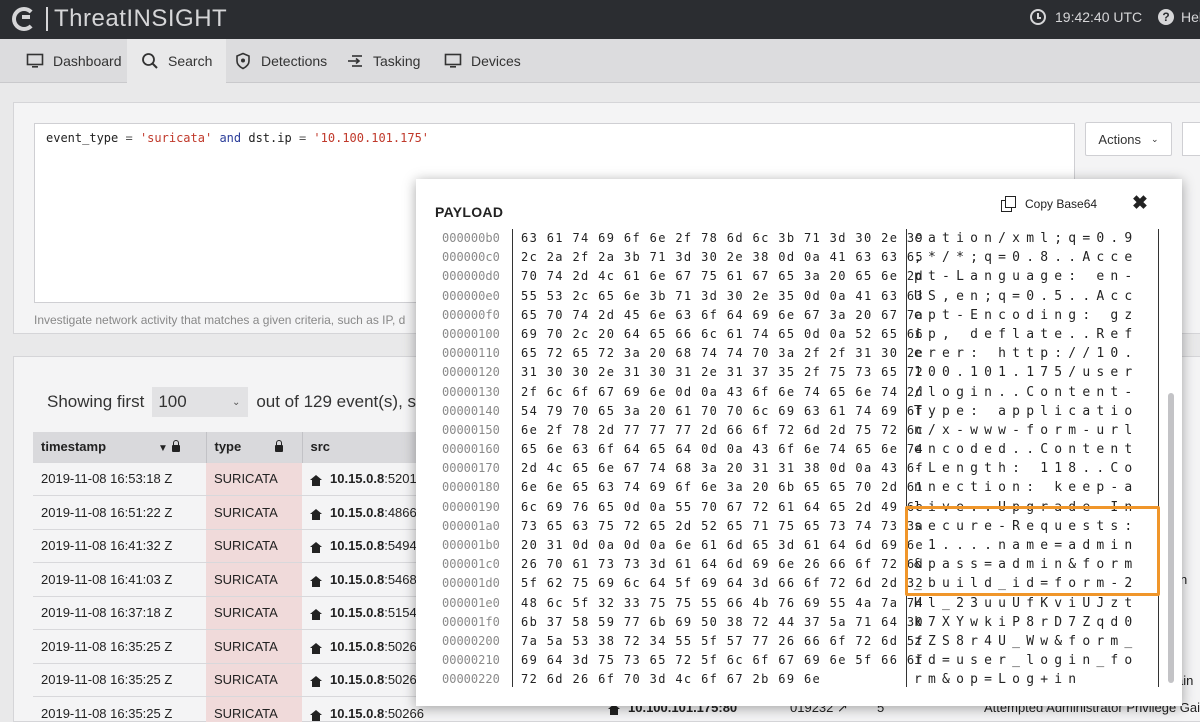 The width and height of the screenshot is (1200, 722). I want to click on hex-ascii-row: k7XYwkiP8rD7Zqd0, so click(1026, 622).